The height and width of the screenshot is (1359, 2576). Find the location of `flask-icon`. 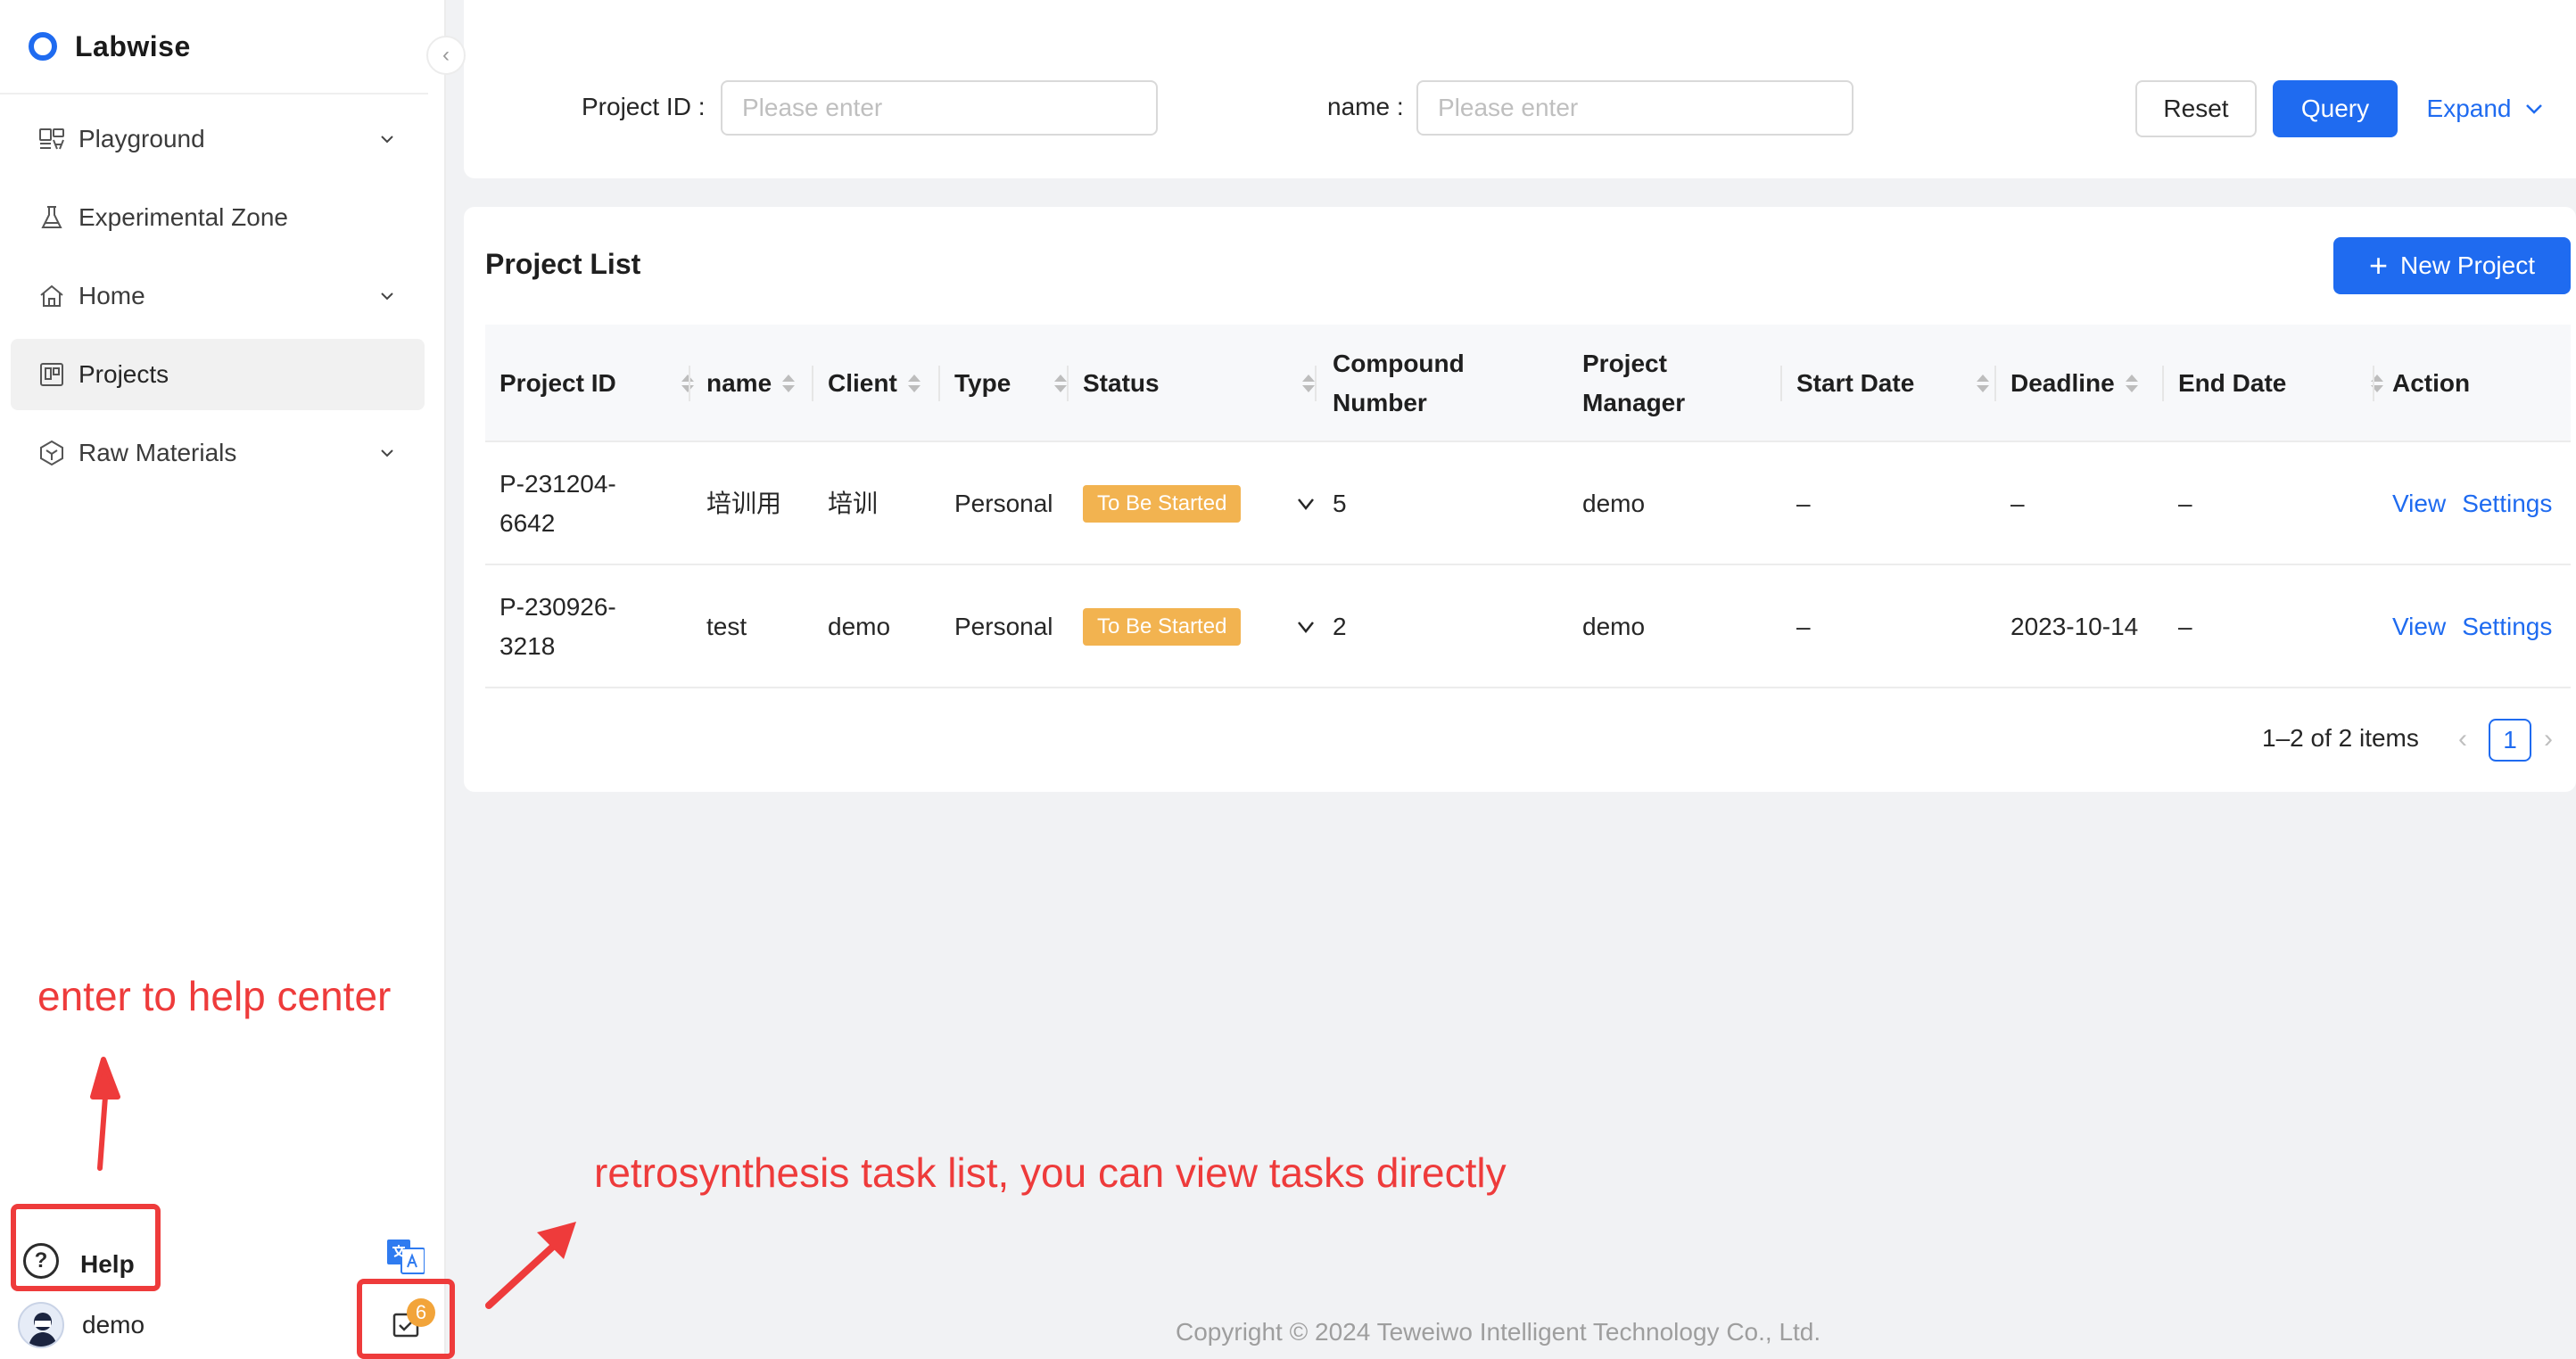

flask-icon is located at coordinates (52, 217).